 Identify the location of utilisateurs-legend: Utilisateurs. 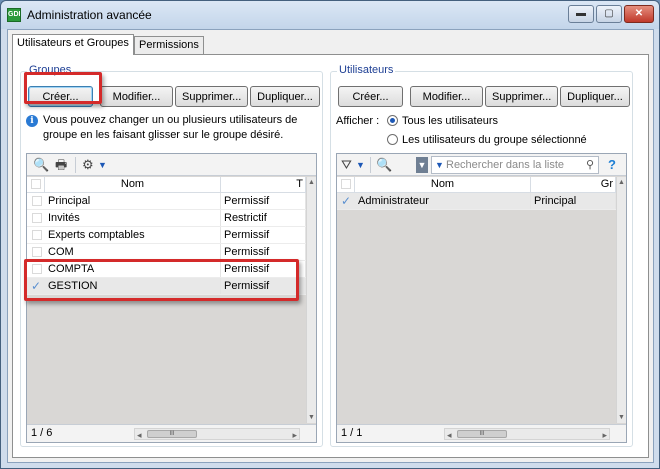
(366, 70).